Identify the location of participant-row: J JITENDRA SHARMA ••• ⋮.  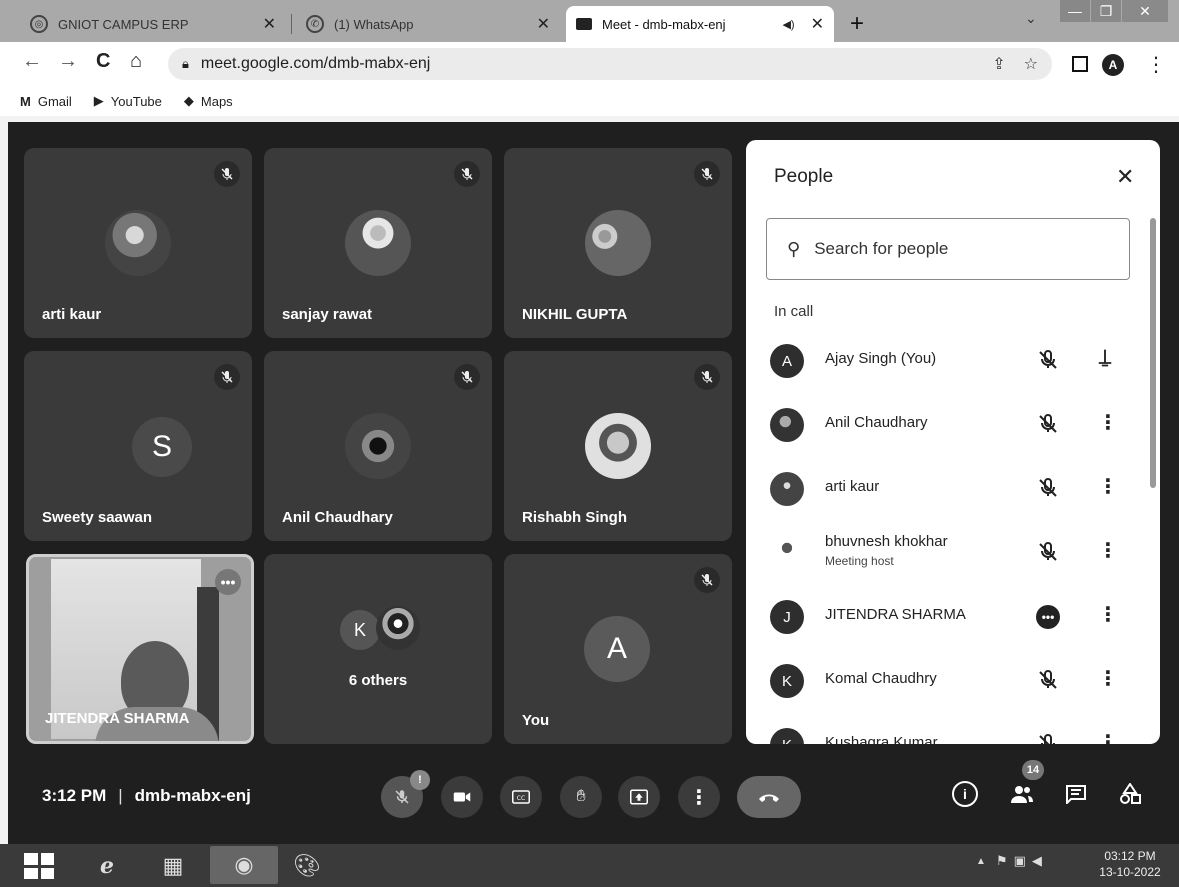
(953, 616).